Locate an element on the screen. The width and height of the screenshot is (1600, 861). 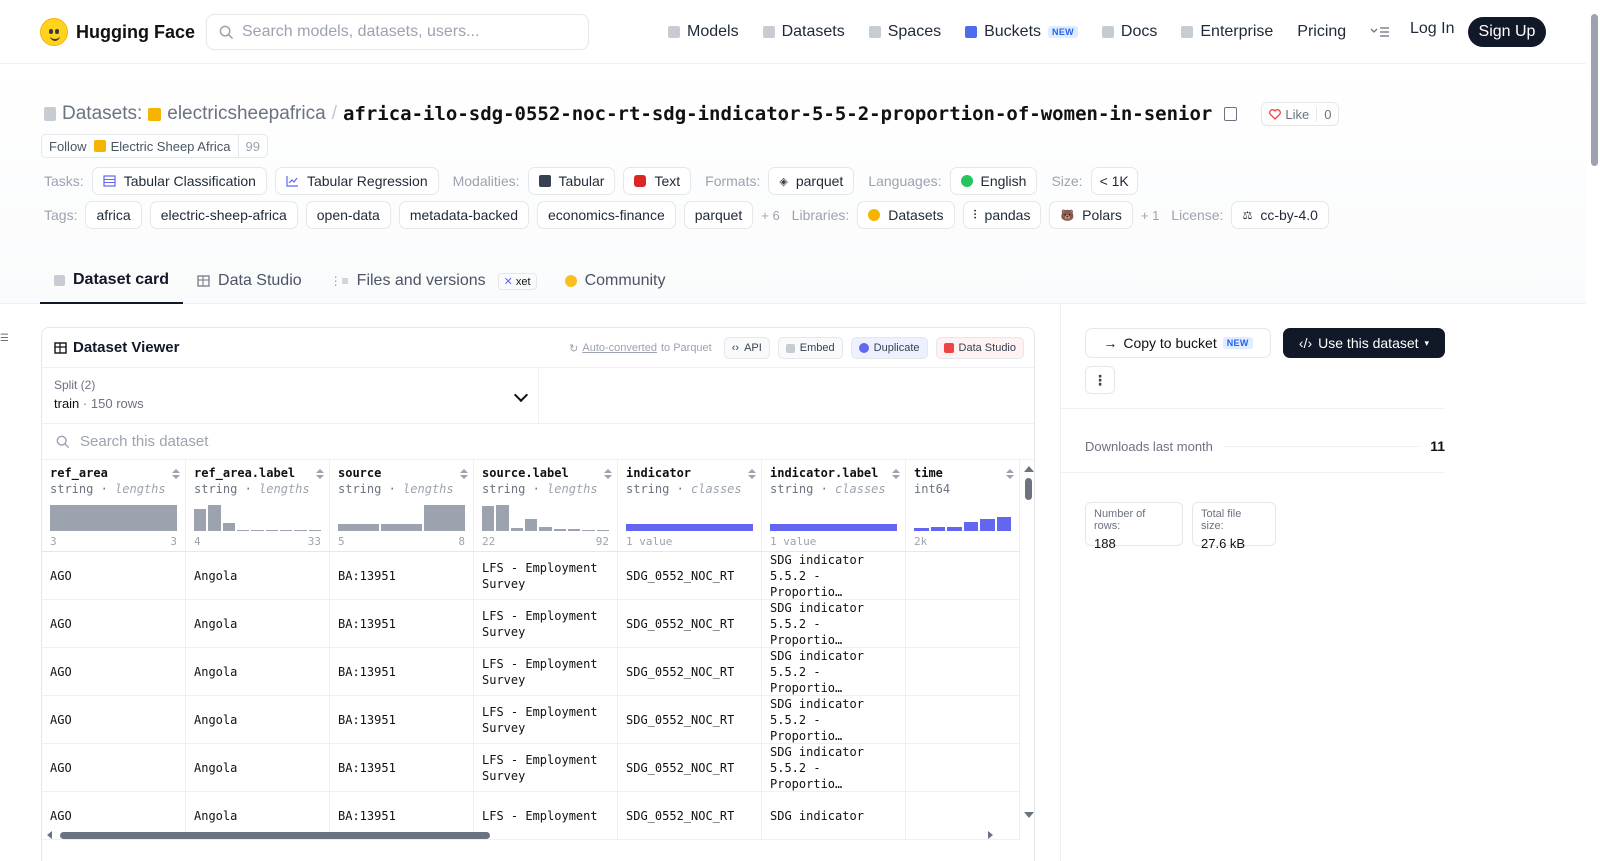
column-header: ref_area.label string · lengths 4 33 is located at coordinates (258, 505).